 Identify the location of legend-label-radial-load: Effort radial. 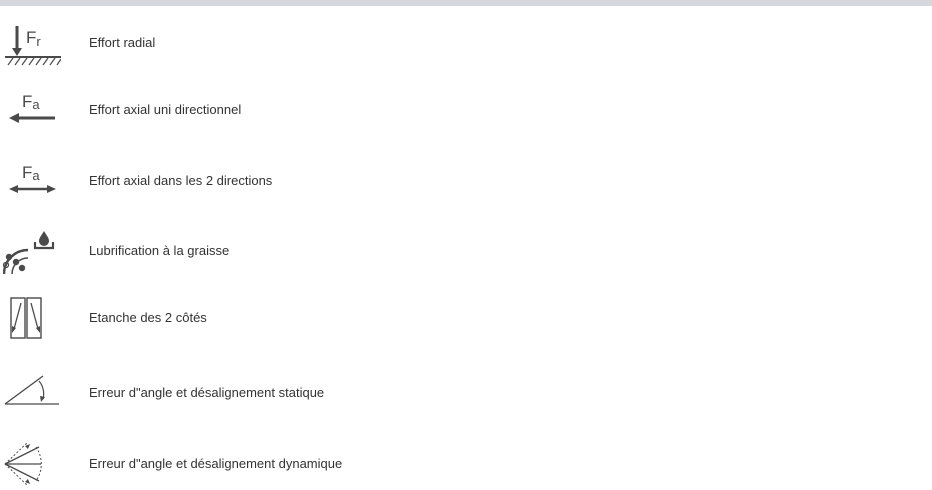
(122, 42).